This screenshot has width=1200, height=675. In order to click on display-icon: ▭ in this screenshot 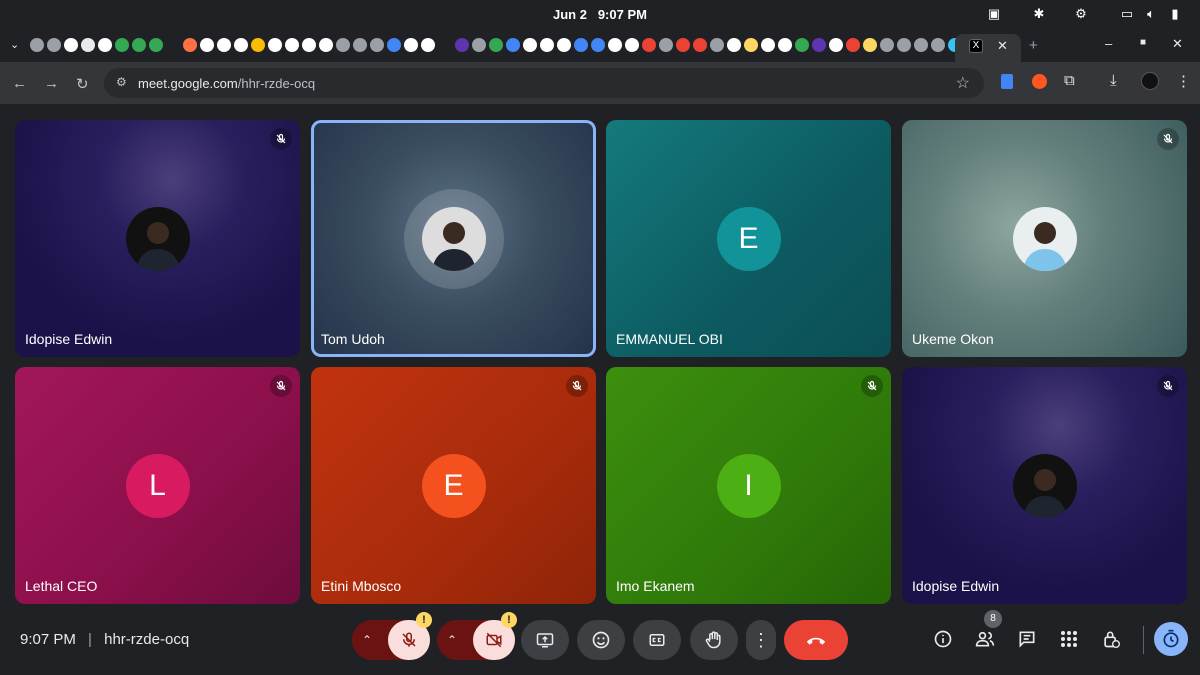, I will do `click(1127, 14)`.